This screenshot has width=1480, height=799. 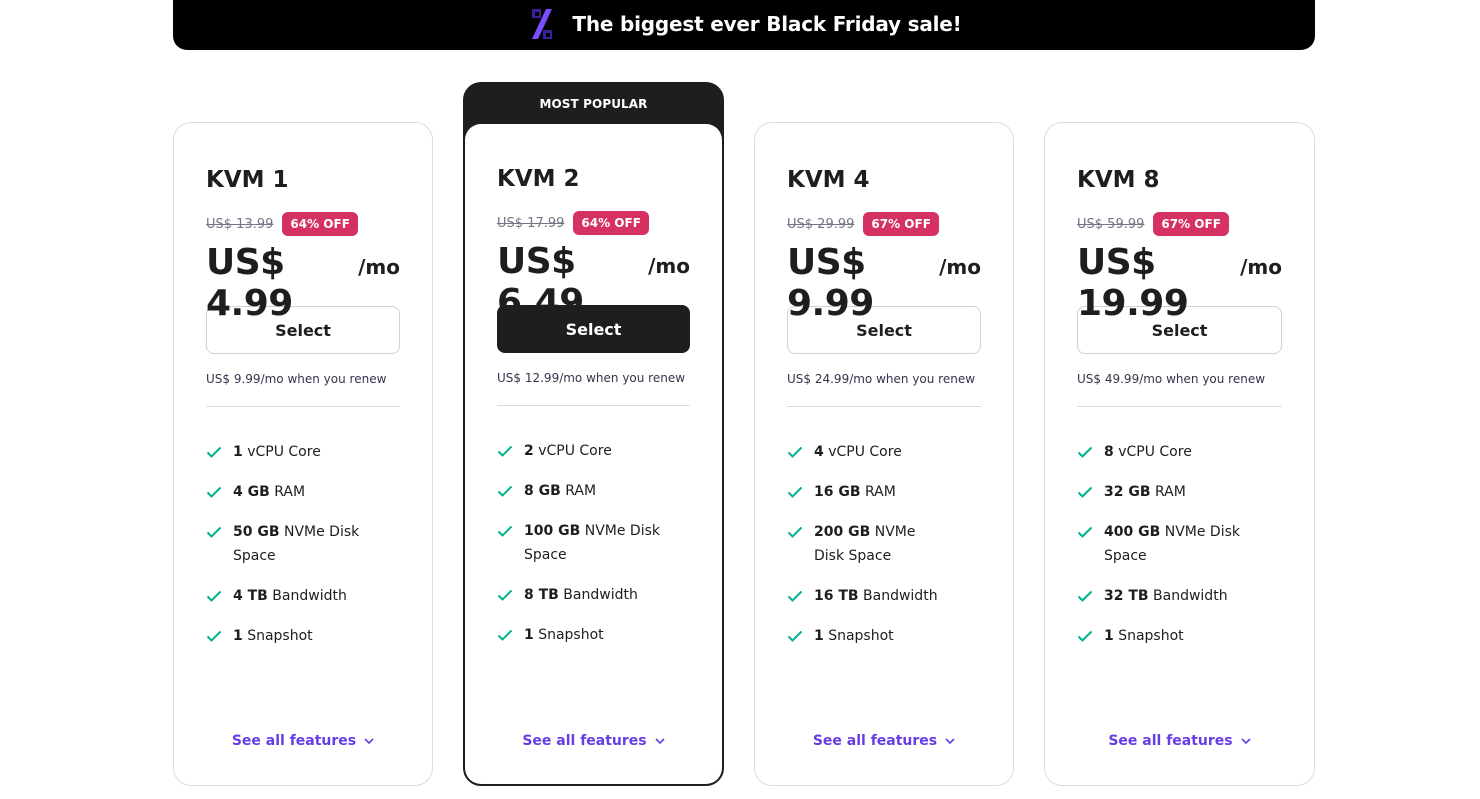 What do you see at coordinates (303, 596) in the screenshot?
I see `feature-item: 4 TB Bandwidth` at bounding box center [303, 596].